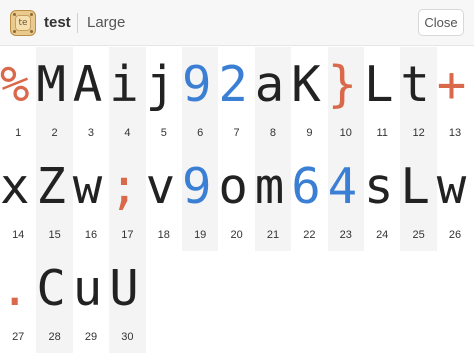 This screenshot has height=353, width=474. Describe the element at coordinates (273, 235) in the screenshot. I see `glyph-index: 21` at that location.